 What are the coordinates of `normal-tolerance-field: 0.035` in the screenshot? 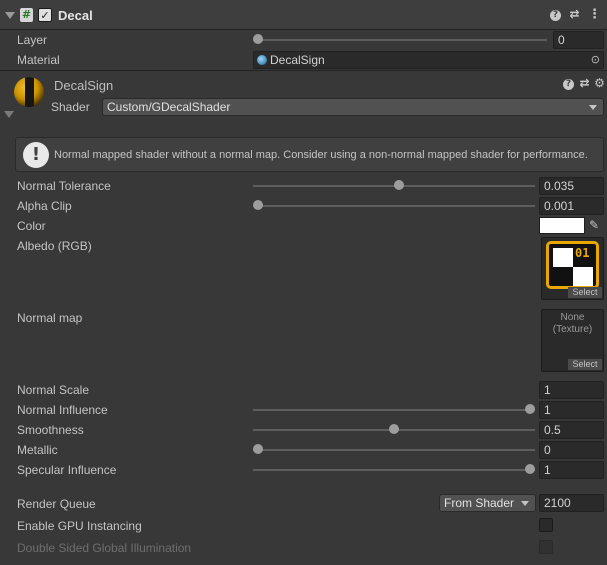 It's located at (571, 186).